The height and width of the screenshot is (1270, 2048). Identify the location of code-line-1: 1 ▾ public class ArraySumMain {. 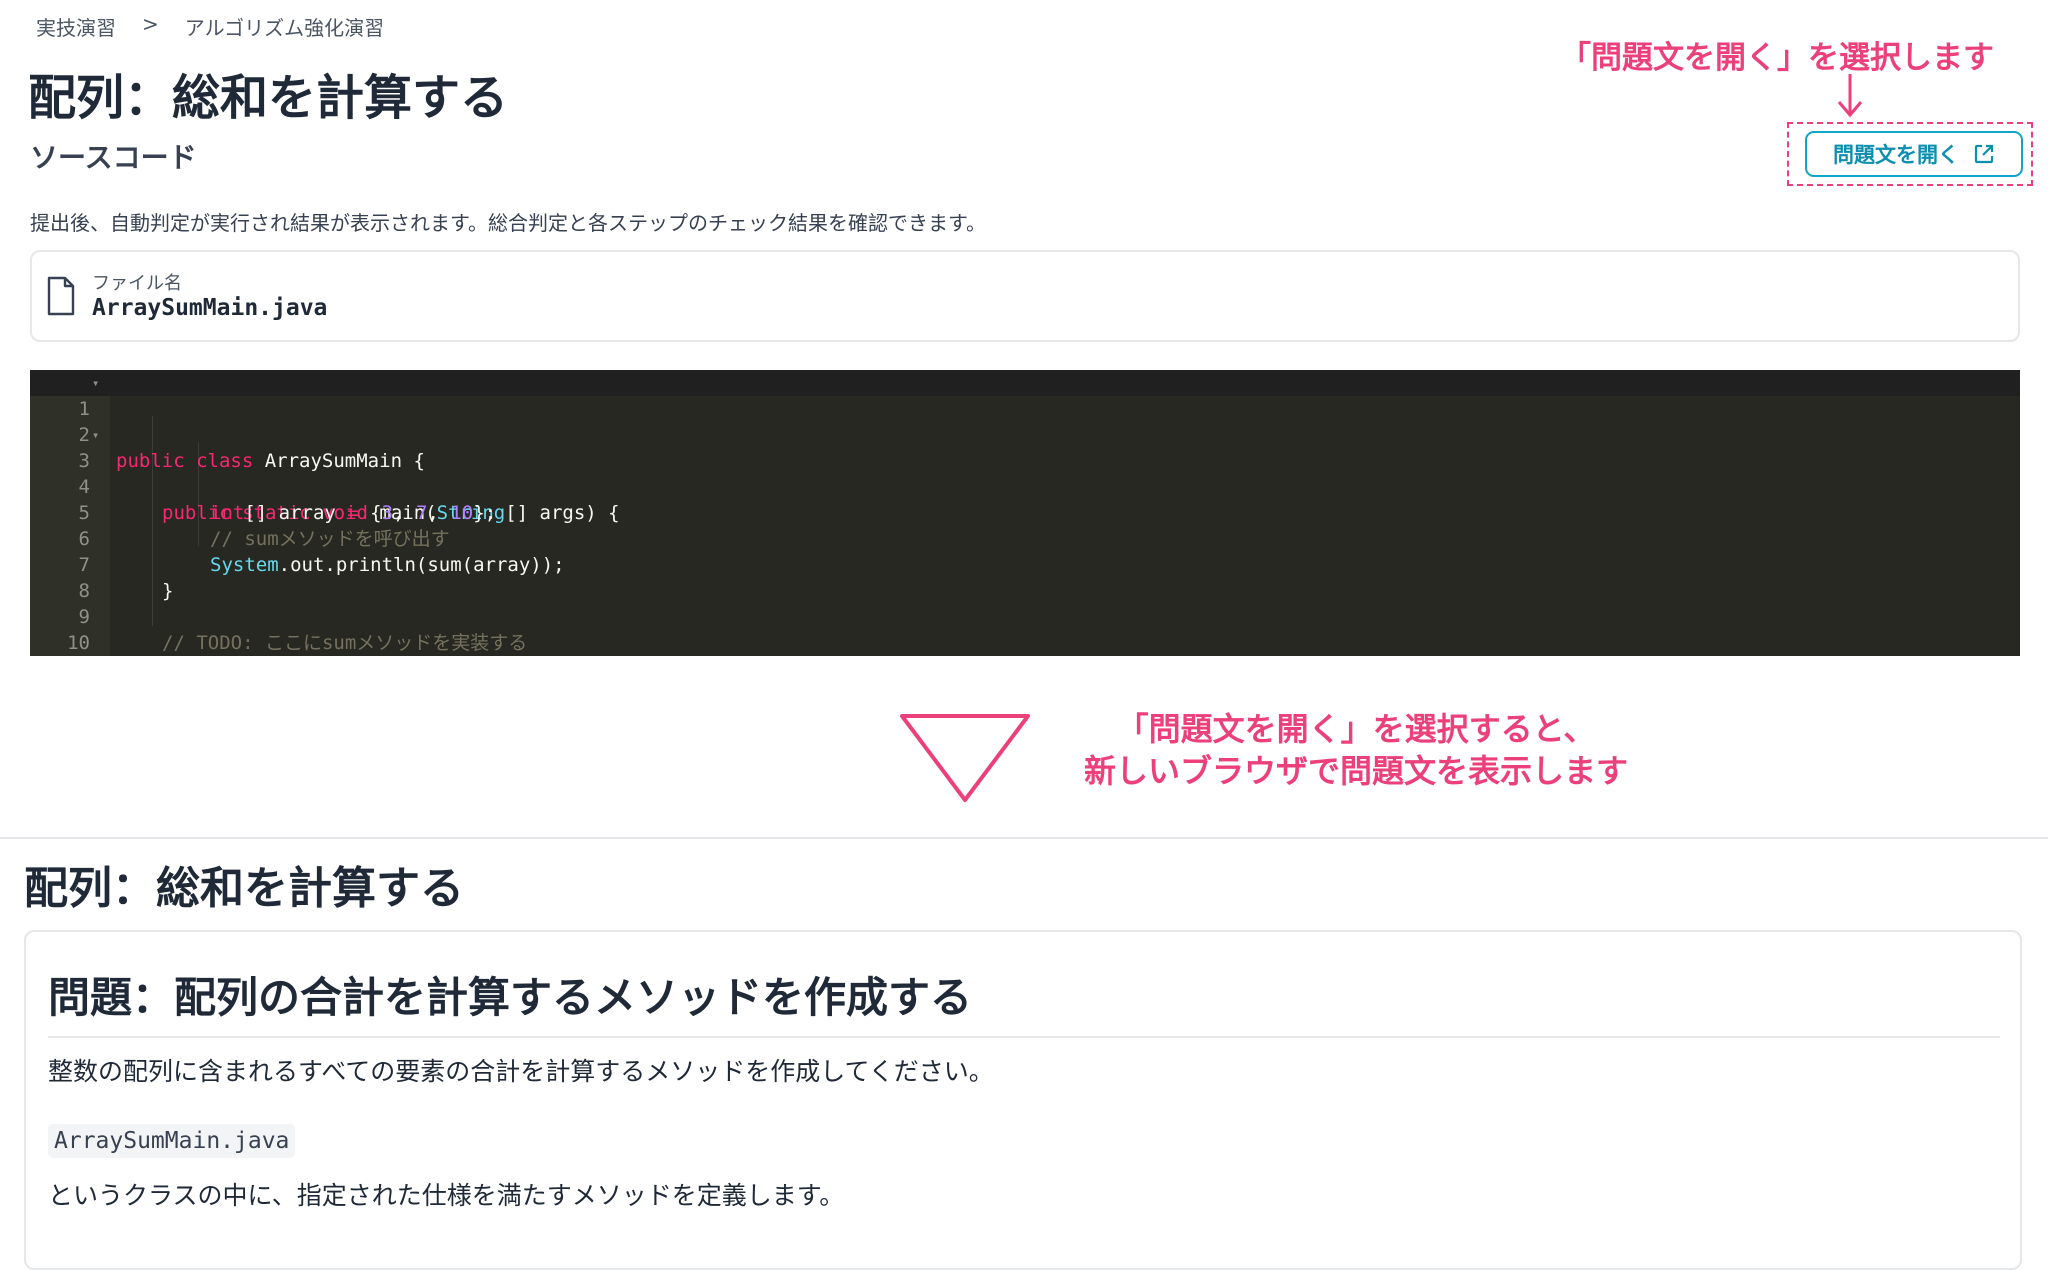
(1025, 421).